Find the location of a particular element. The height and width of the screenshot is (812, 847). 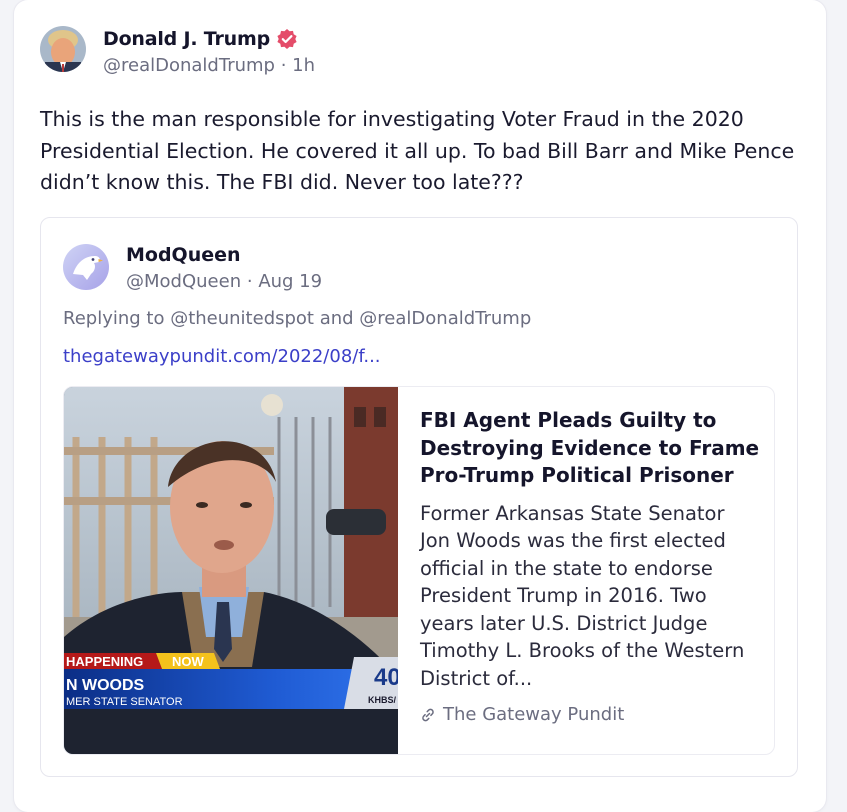

author-avatar is located at coordinates (63, 49).